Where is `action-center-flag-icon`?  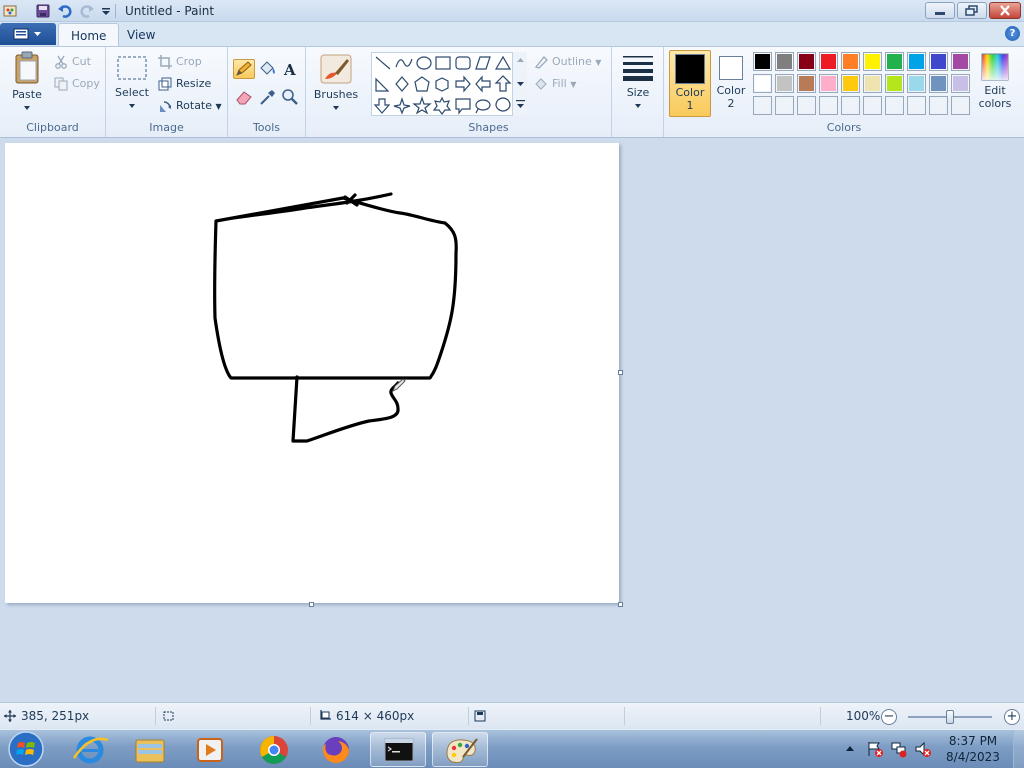 action-center-flag-icon is located at coordinates (875, 749).